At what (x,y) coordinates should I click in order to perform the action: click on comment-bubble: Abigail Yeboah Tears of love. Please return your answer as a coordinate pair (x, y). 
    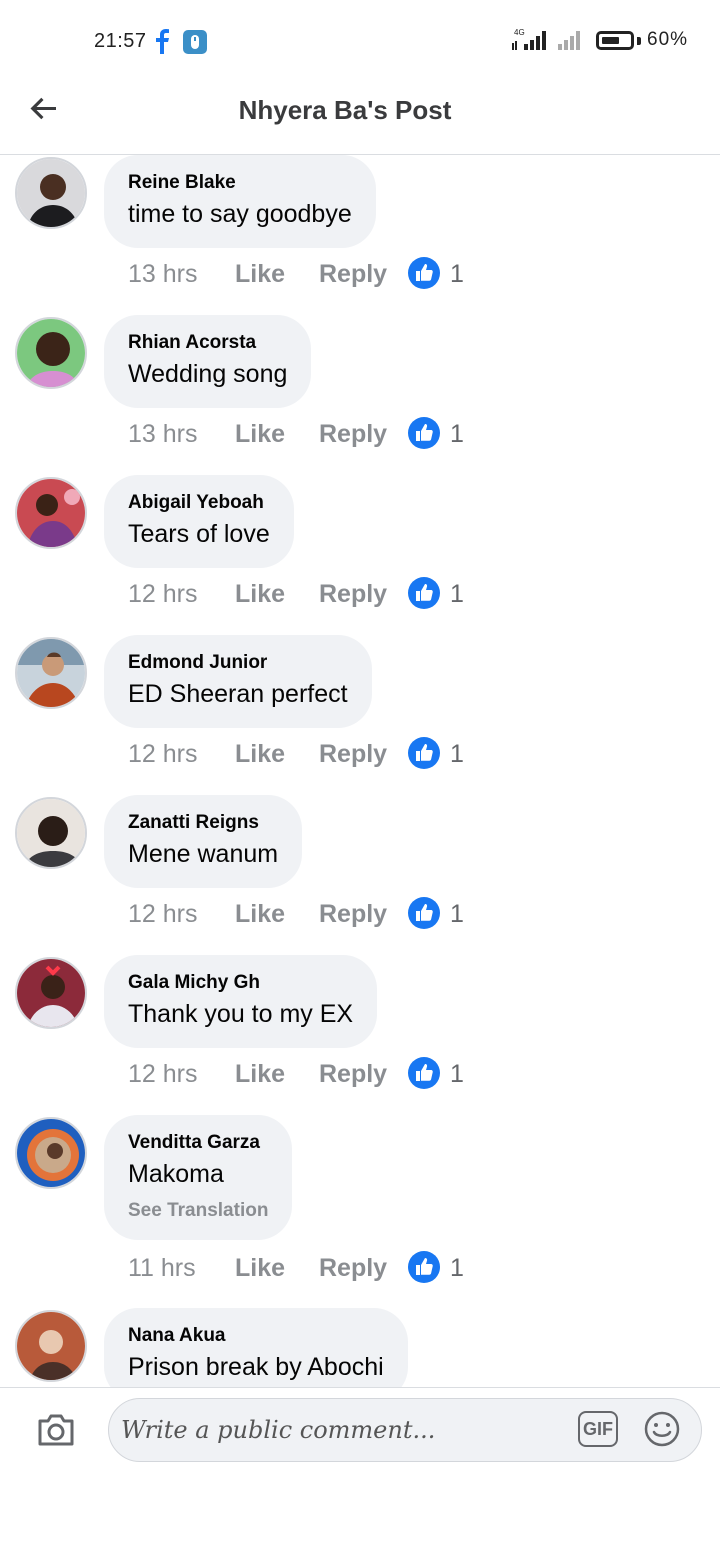
    Looking at the image, I should click on (199, 521).